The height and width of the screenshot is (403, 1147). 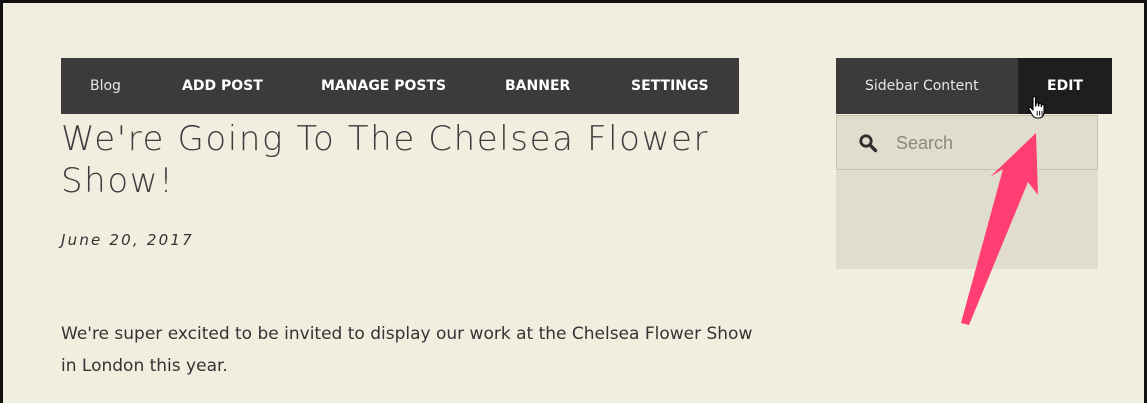 What do you see at coordinates (670, 86) in the screenshot?
I see `nav-settings-link: SETTINGS` at bounding box center [670, 86].